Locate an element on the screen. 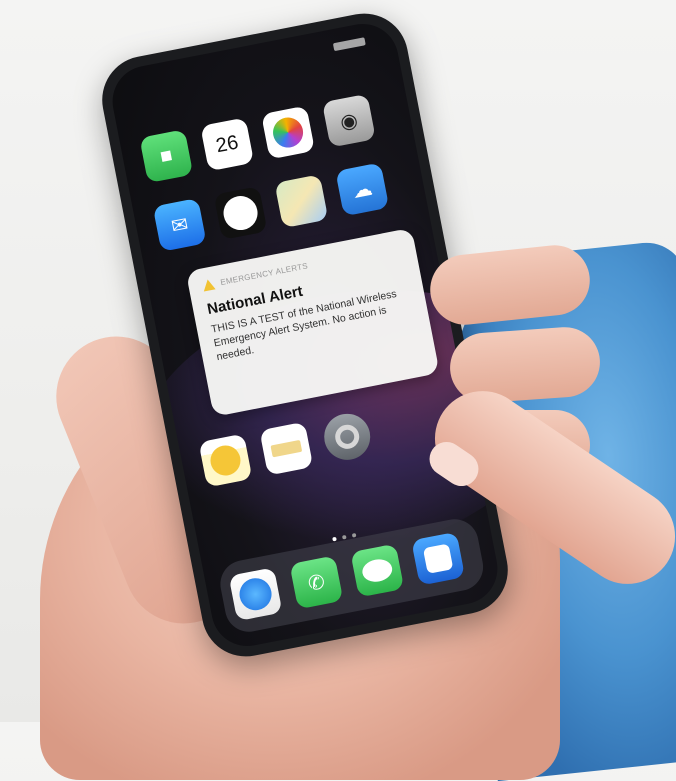 The width and height of the screenshot is (676, 781). messages-icon is located at coordinates (377, 570).